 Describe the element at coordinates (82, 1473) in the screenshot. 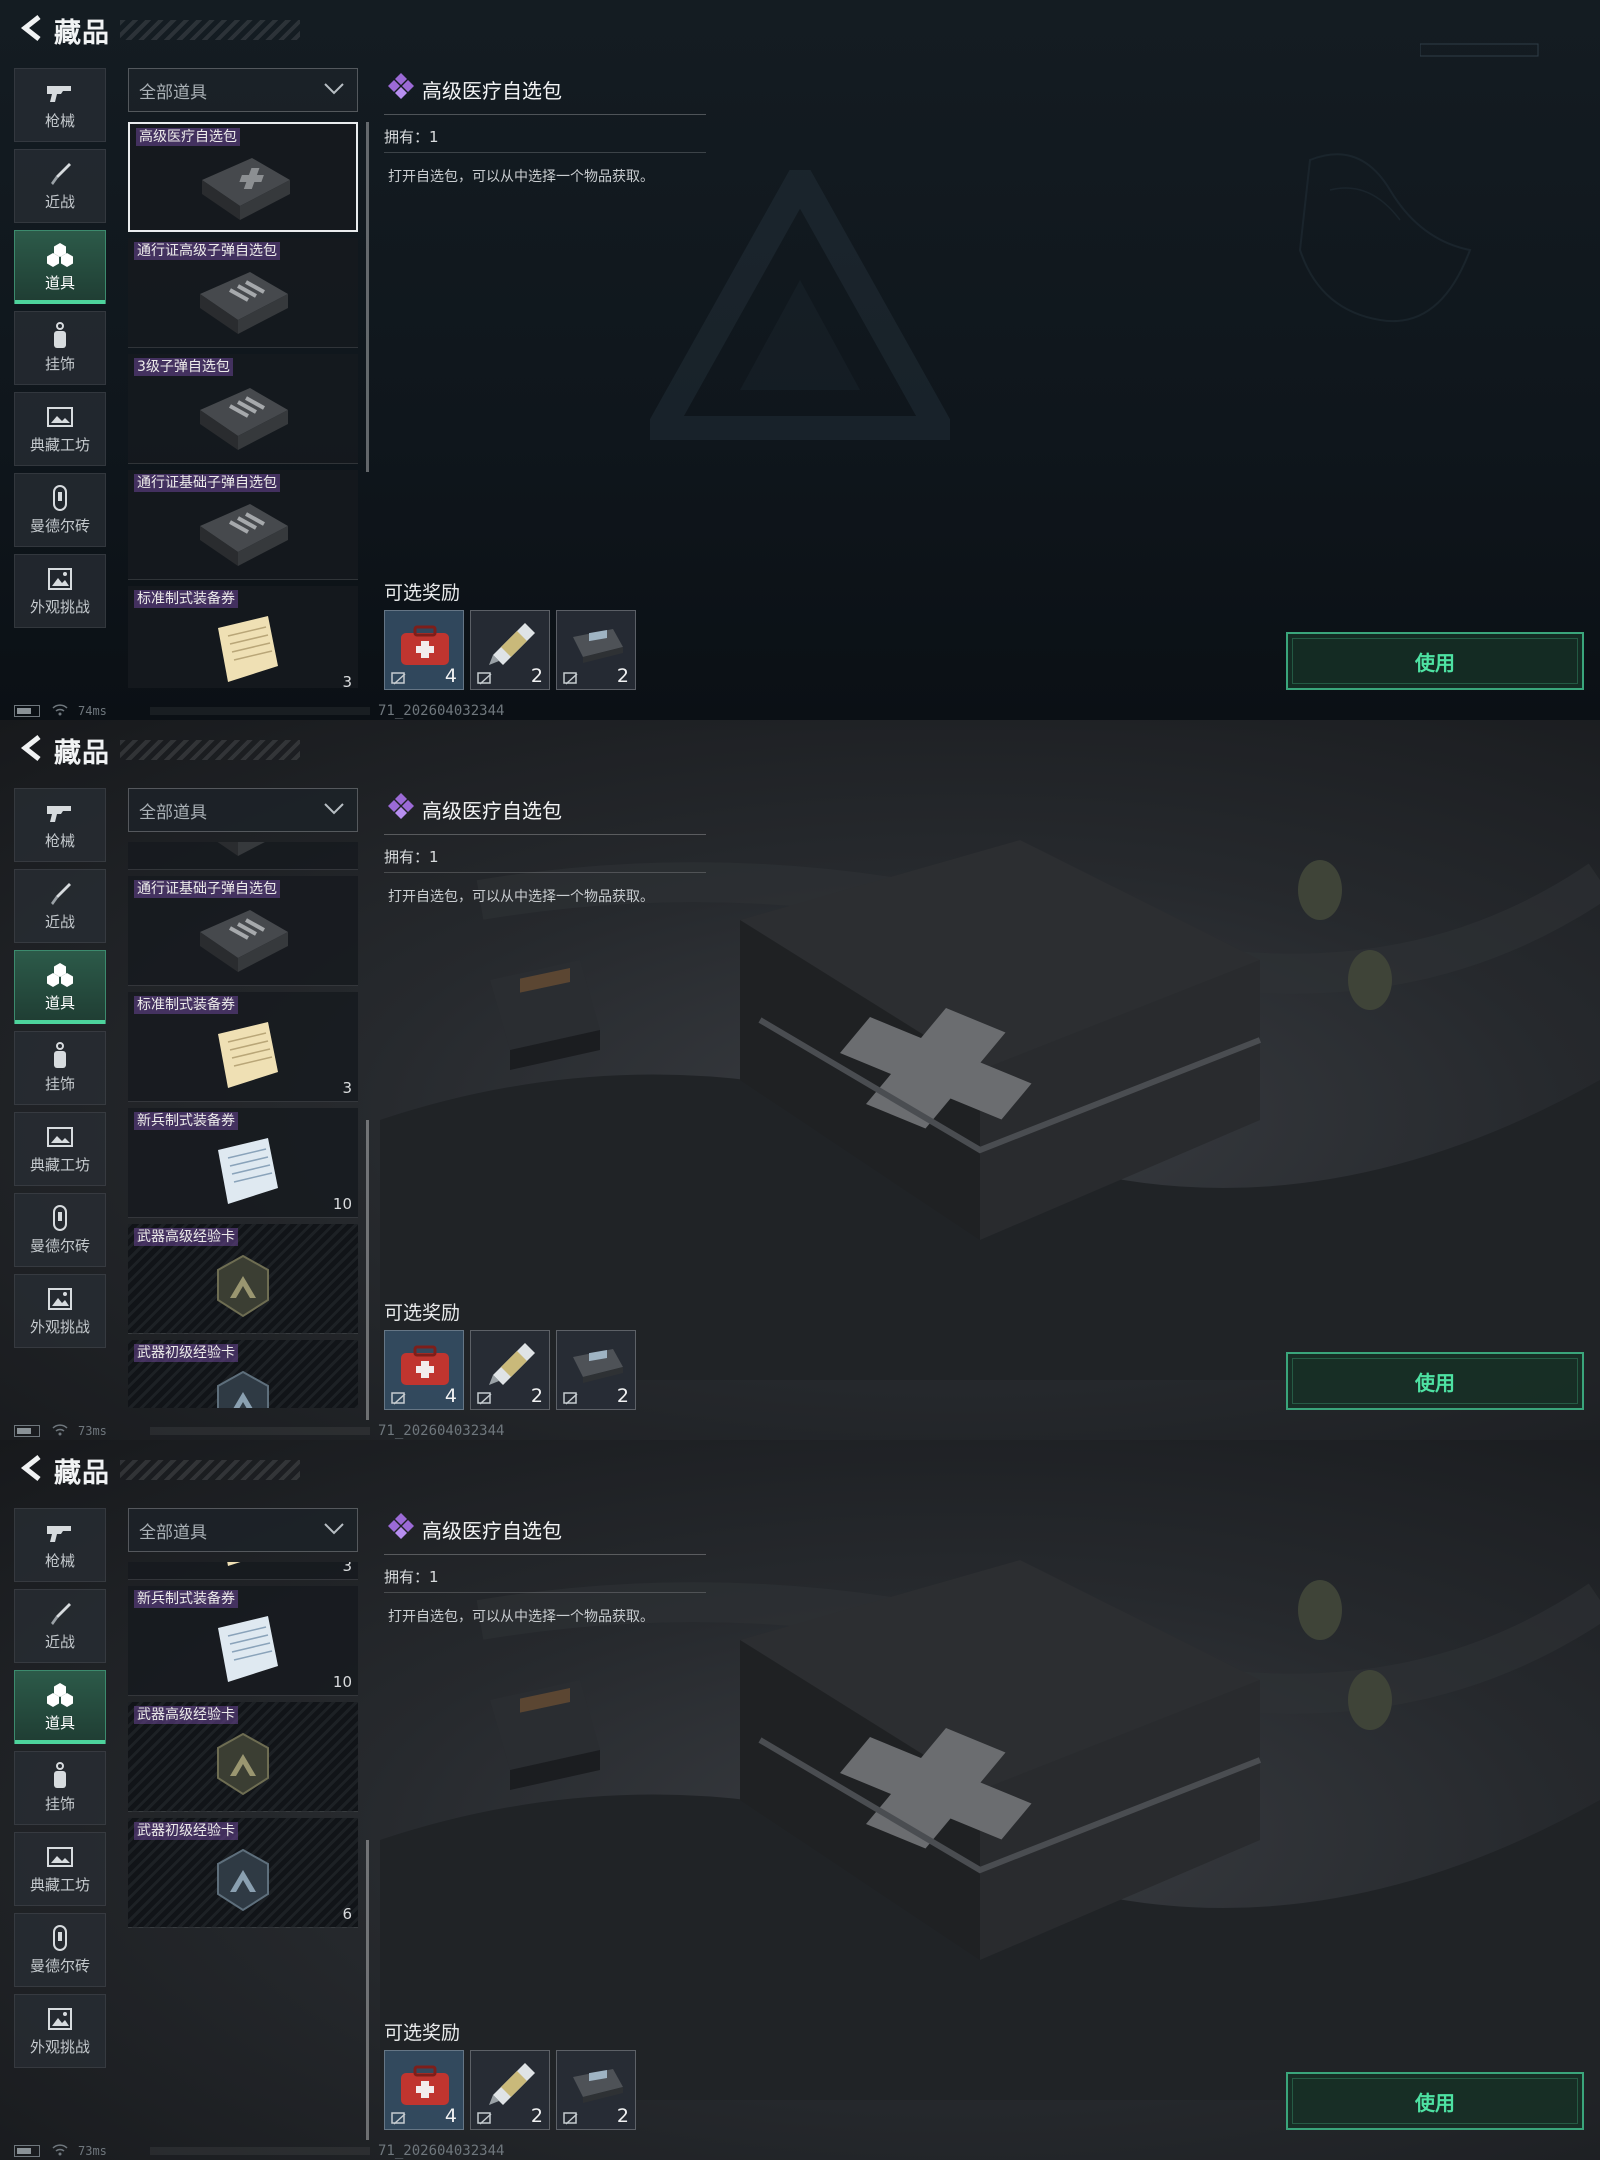

I see `page-title: 藏品` at that location.